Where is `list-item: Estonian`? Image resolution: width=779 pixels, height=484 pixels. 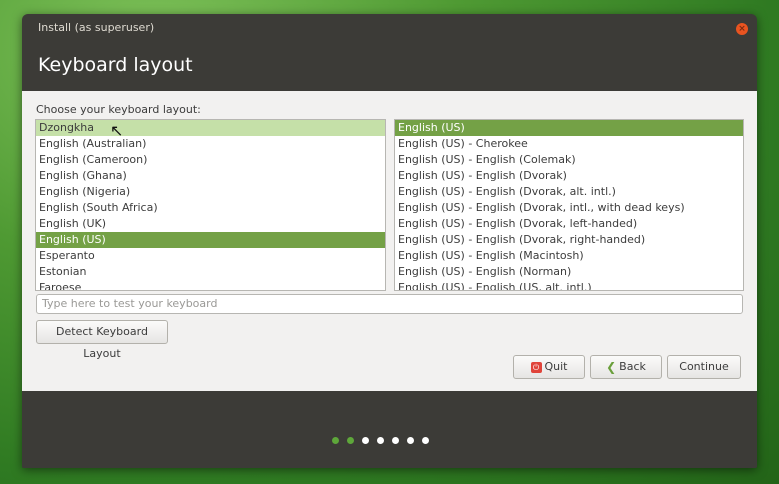
list-item: Estonian is located at coordinates (210, 272).